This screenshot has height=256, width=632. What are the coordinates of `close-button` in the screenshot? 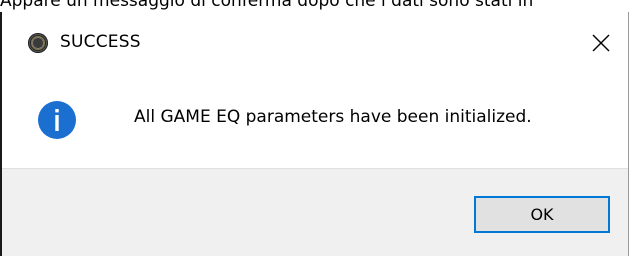 It's located at (601, 43).